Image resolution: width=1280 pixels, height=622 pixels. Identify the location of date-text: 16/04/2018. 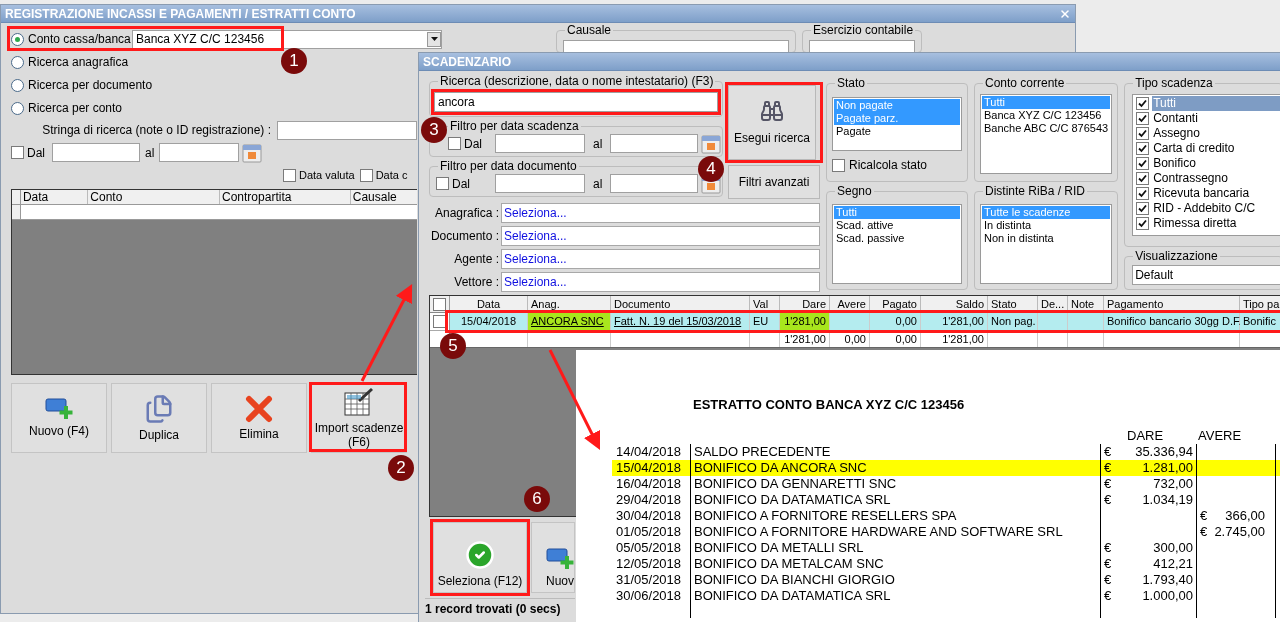
(649, 483).